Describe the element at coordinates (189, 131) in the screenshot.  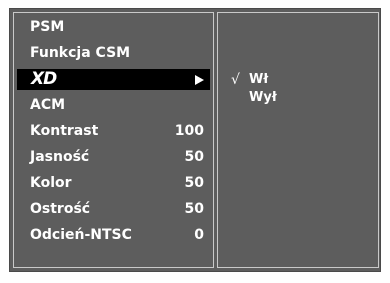
I see `menu-item-value: 100` at that location.